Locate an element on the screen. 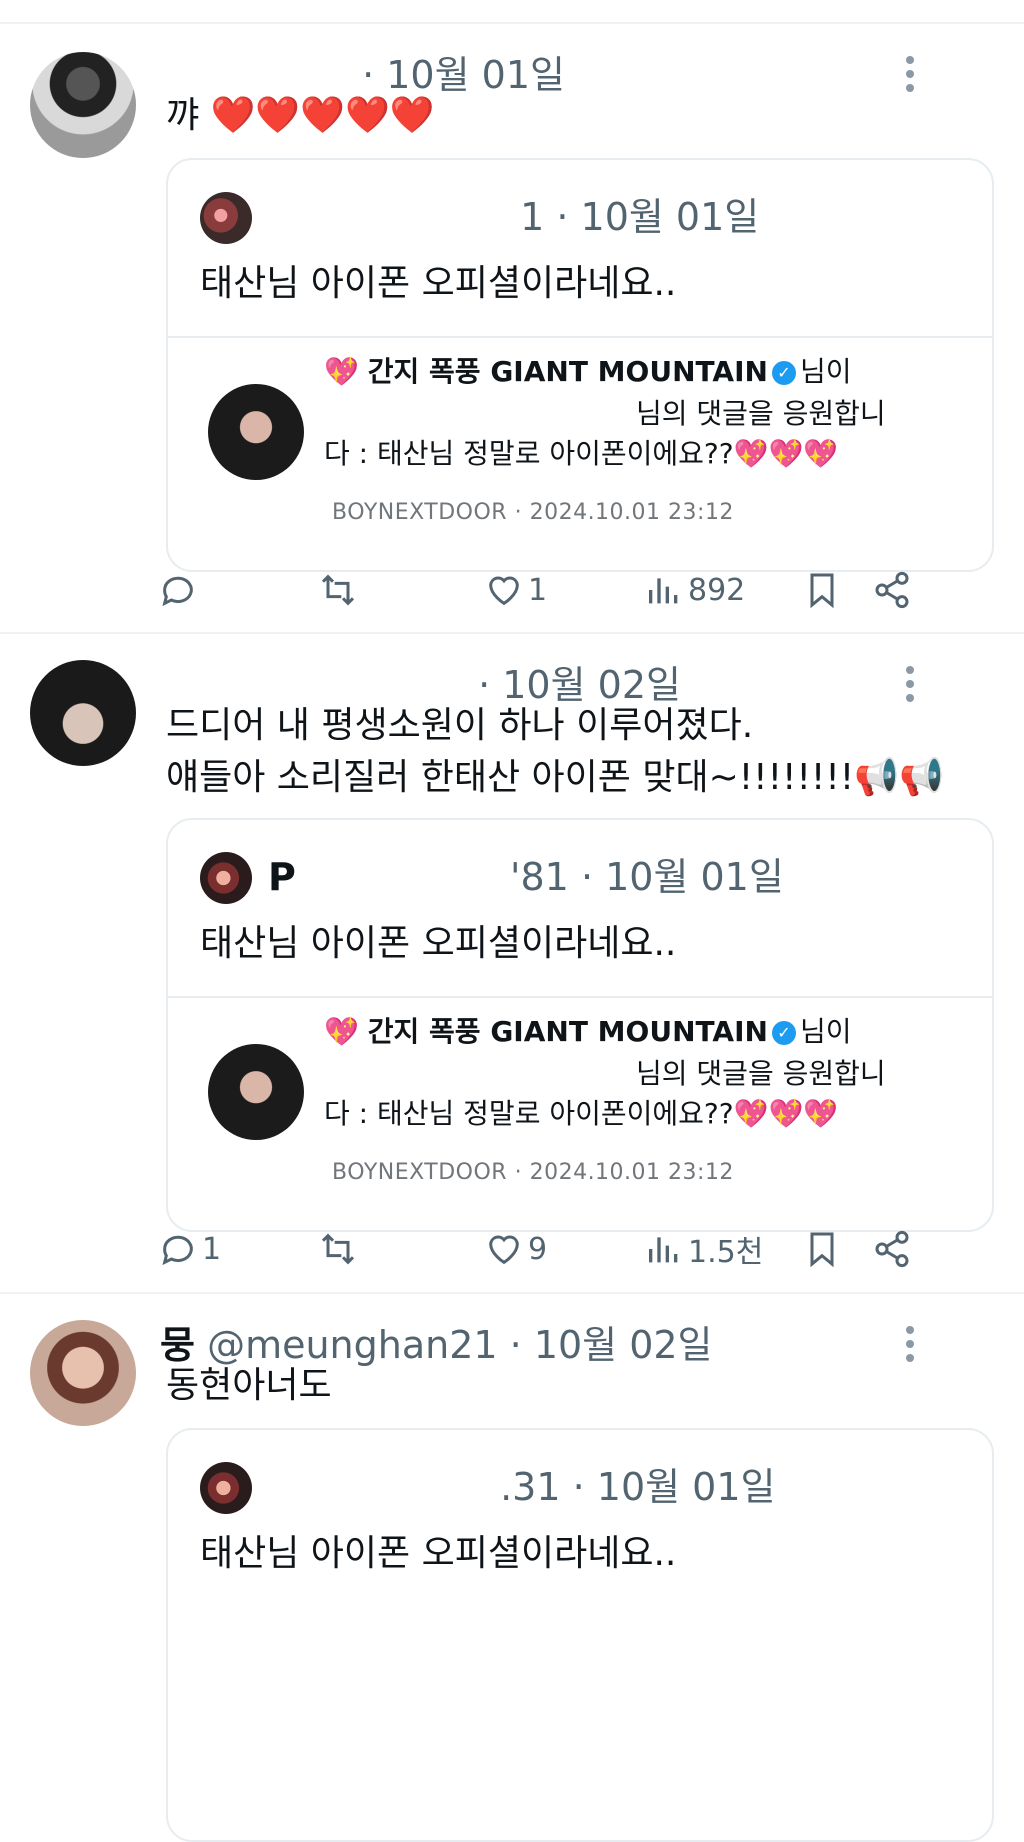  post-text-line: 드디어 내 평생소원이 하나 이루어졌다. is located at coordinates (460, 725).